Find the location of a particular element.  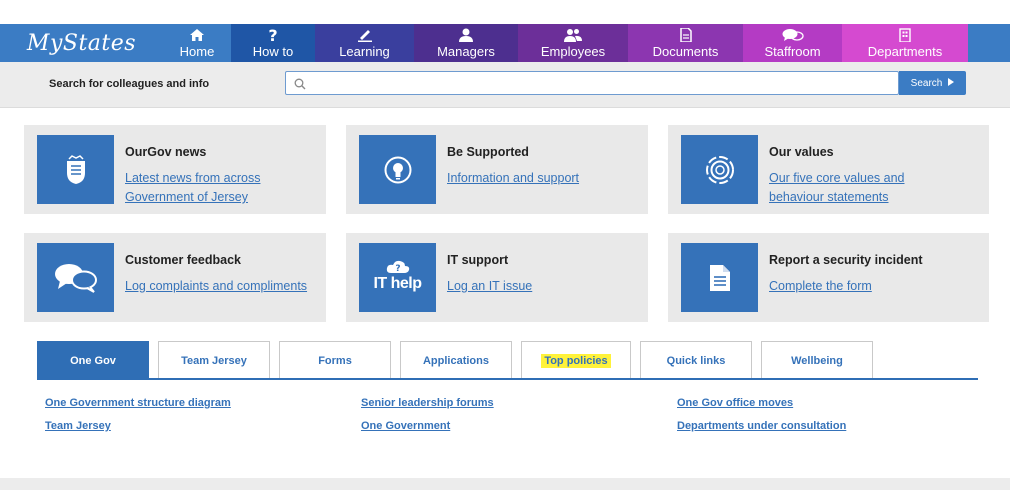

link-departments-consultation: Departments under consultation is located at coordinates (761, 426).